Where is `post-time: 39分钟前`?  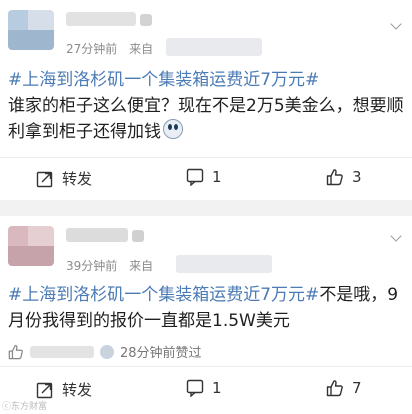
post-time: 39分钟前 is located at coordinates (92, 266).